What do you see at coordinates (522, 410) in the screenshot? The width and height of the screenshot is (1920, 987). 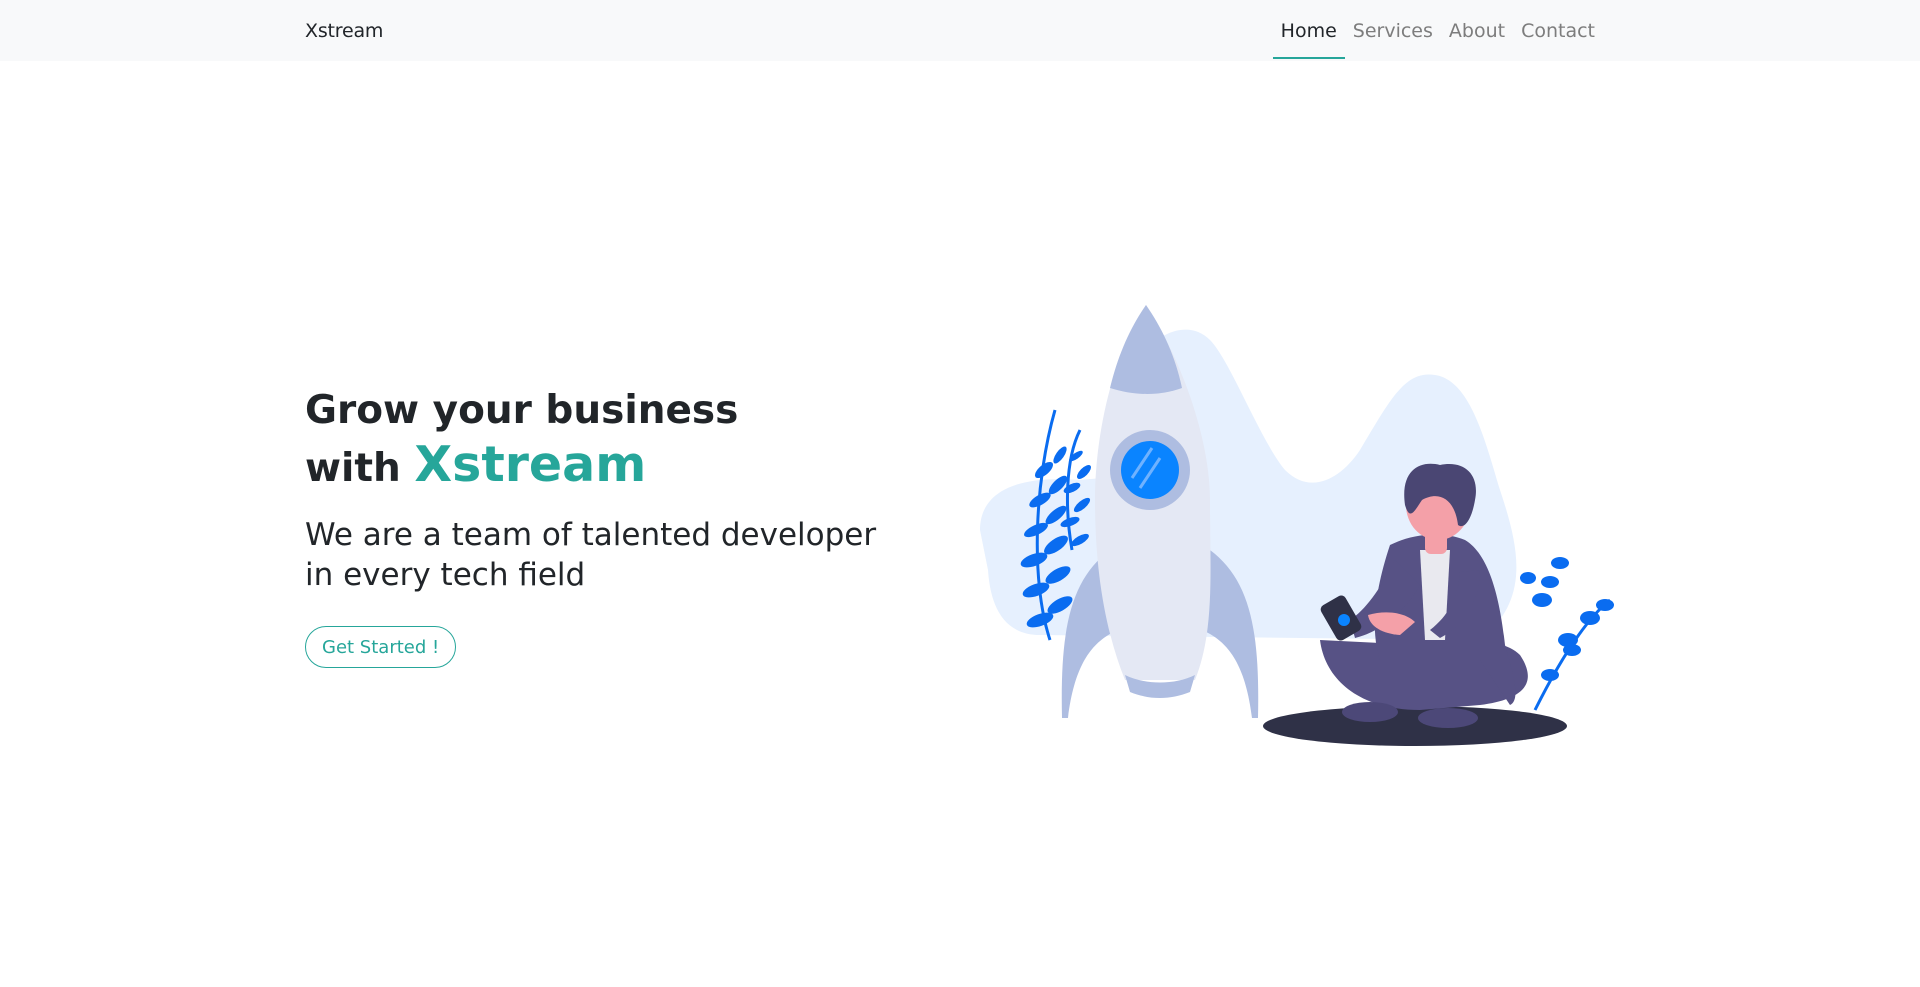 I see `hero-title-line1: Grow your business` at bounding box center [522, 410].